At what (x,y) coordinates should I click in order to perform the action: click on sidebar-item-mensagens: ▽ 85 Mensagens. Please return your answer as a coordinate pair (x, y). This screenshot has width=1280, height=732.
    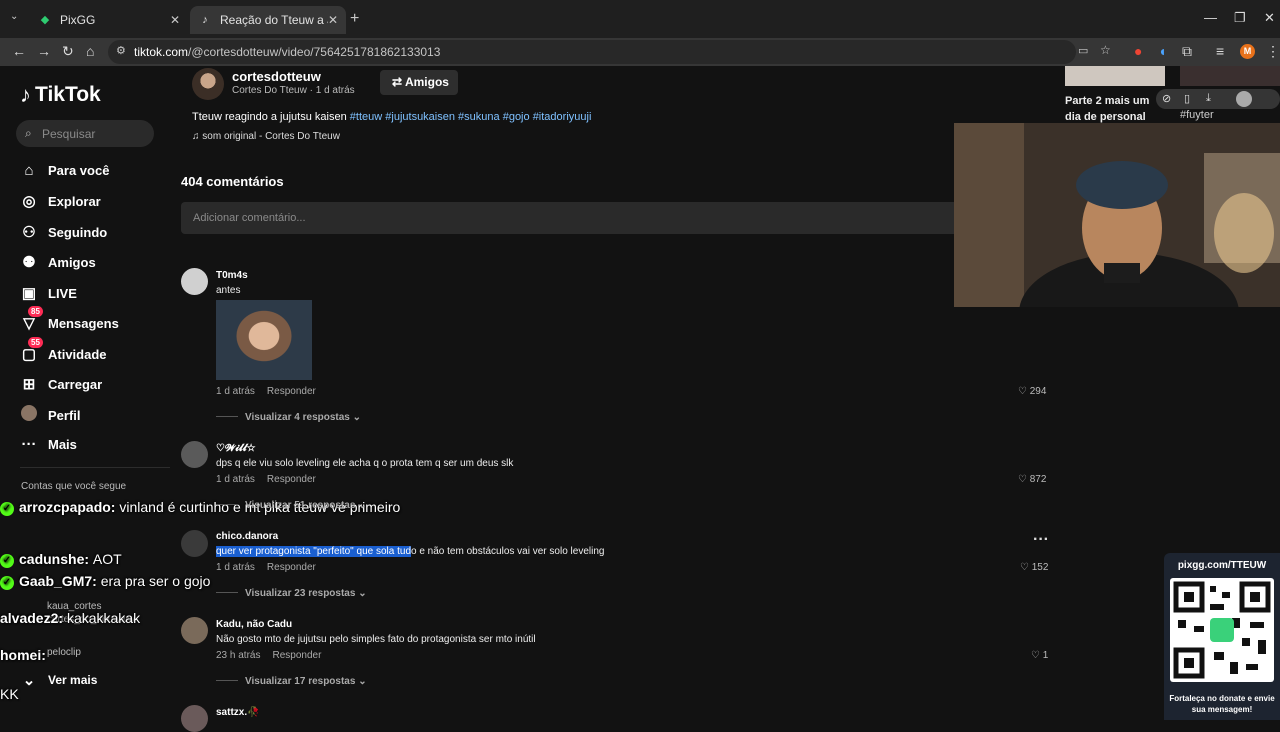
    Looking at the image, I should click on (69, 319).